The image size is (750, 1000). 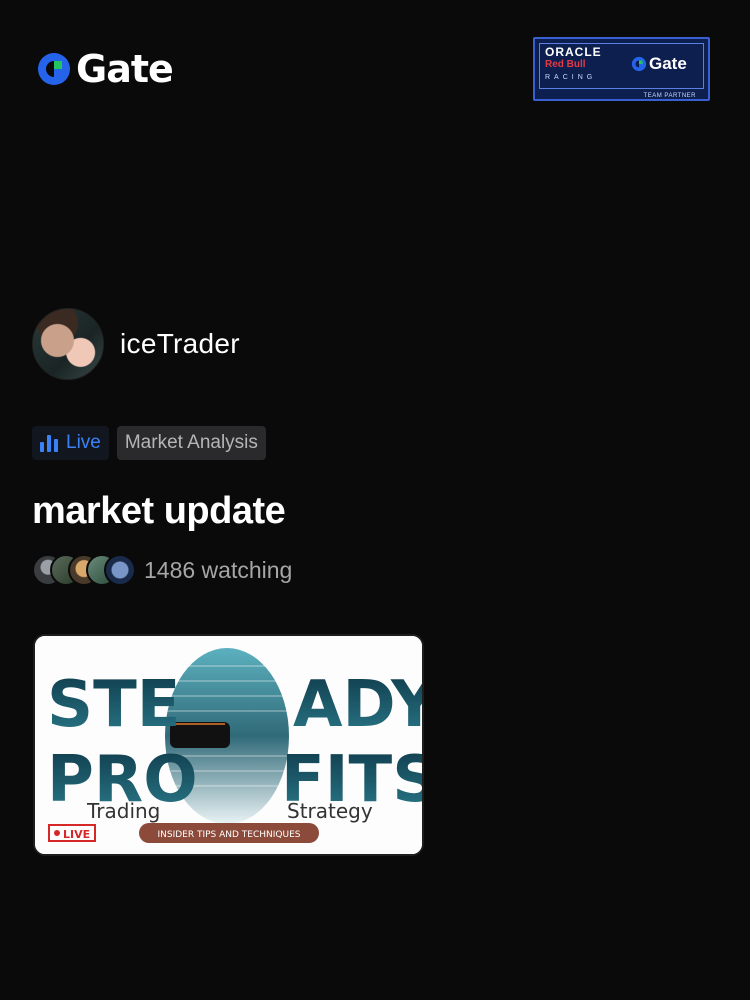 I want to click on category-tag: Market Analysis, so click(x=191, y=443).